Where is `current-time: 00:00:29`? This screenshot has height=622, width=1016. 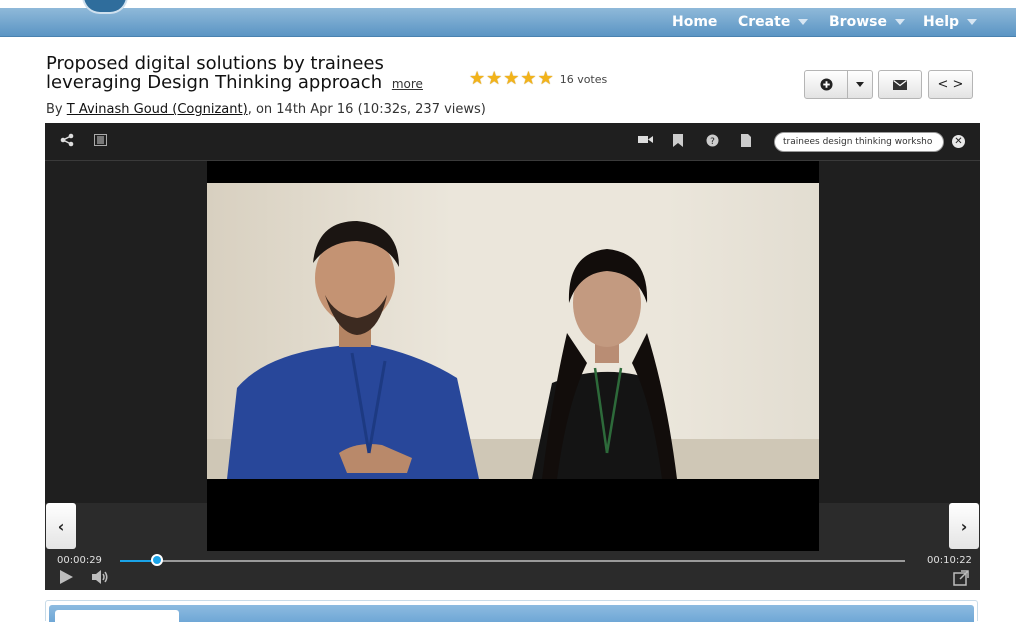
current-time: 00:00:29 is located at coordinates (79, 560).